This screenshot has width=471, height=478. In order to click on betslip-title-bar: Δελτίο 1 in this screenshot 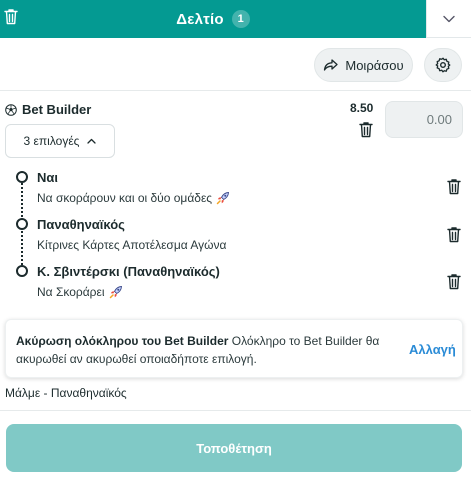, I will do `click(213, 19)`.